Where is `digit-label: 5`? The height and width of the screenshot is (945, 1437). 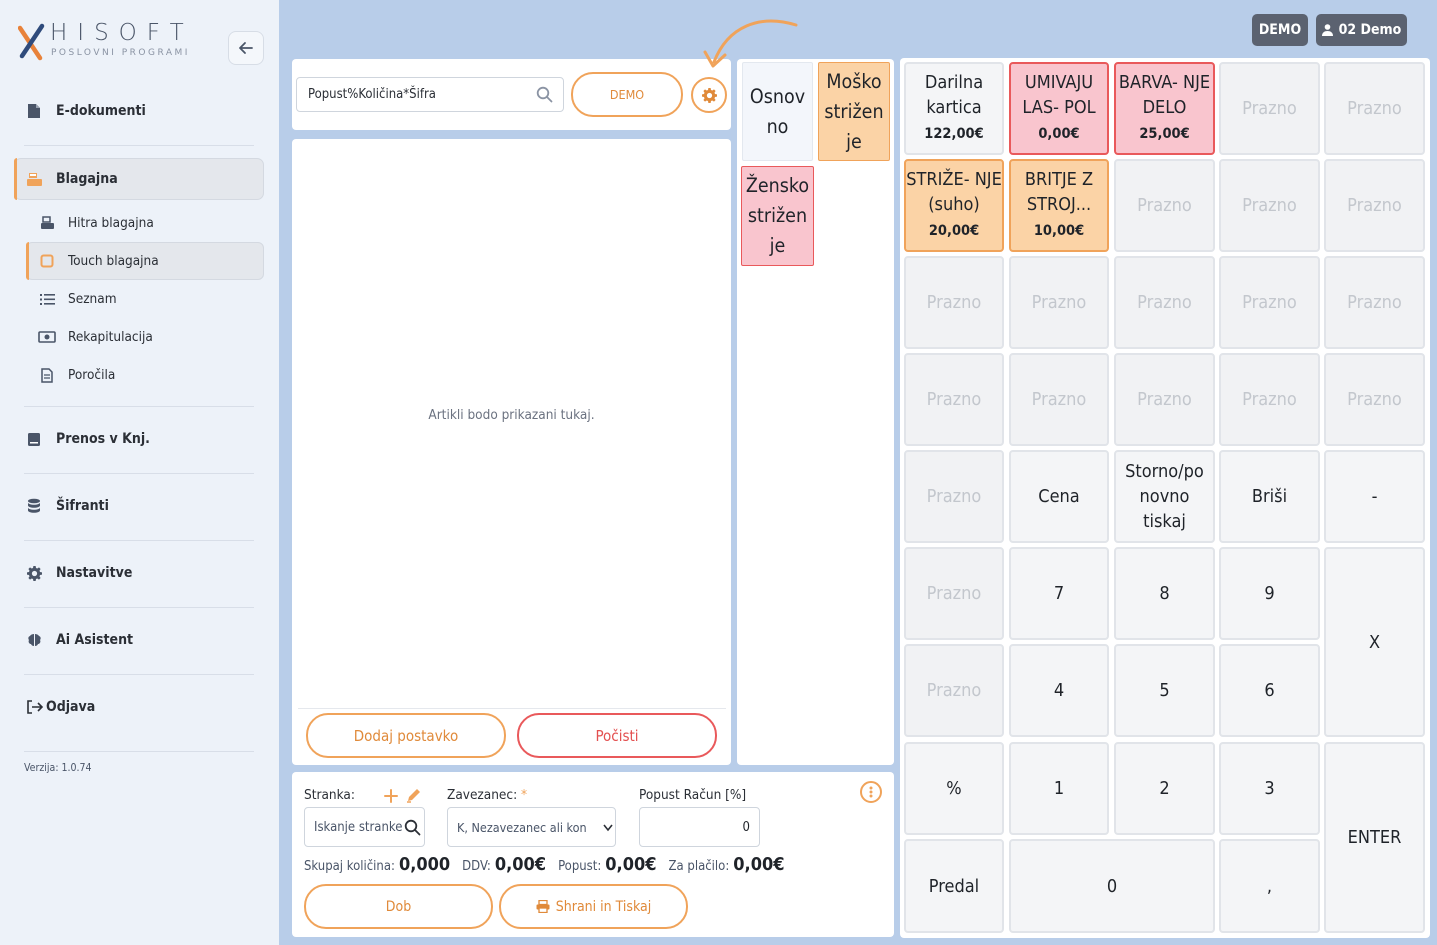
digit-label: 5 is located at coordinates (1164, 690).